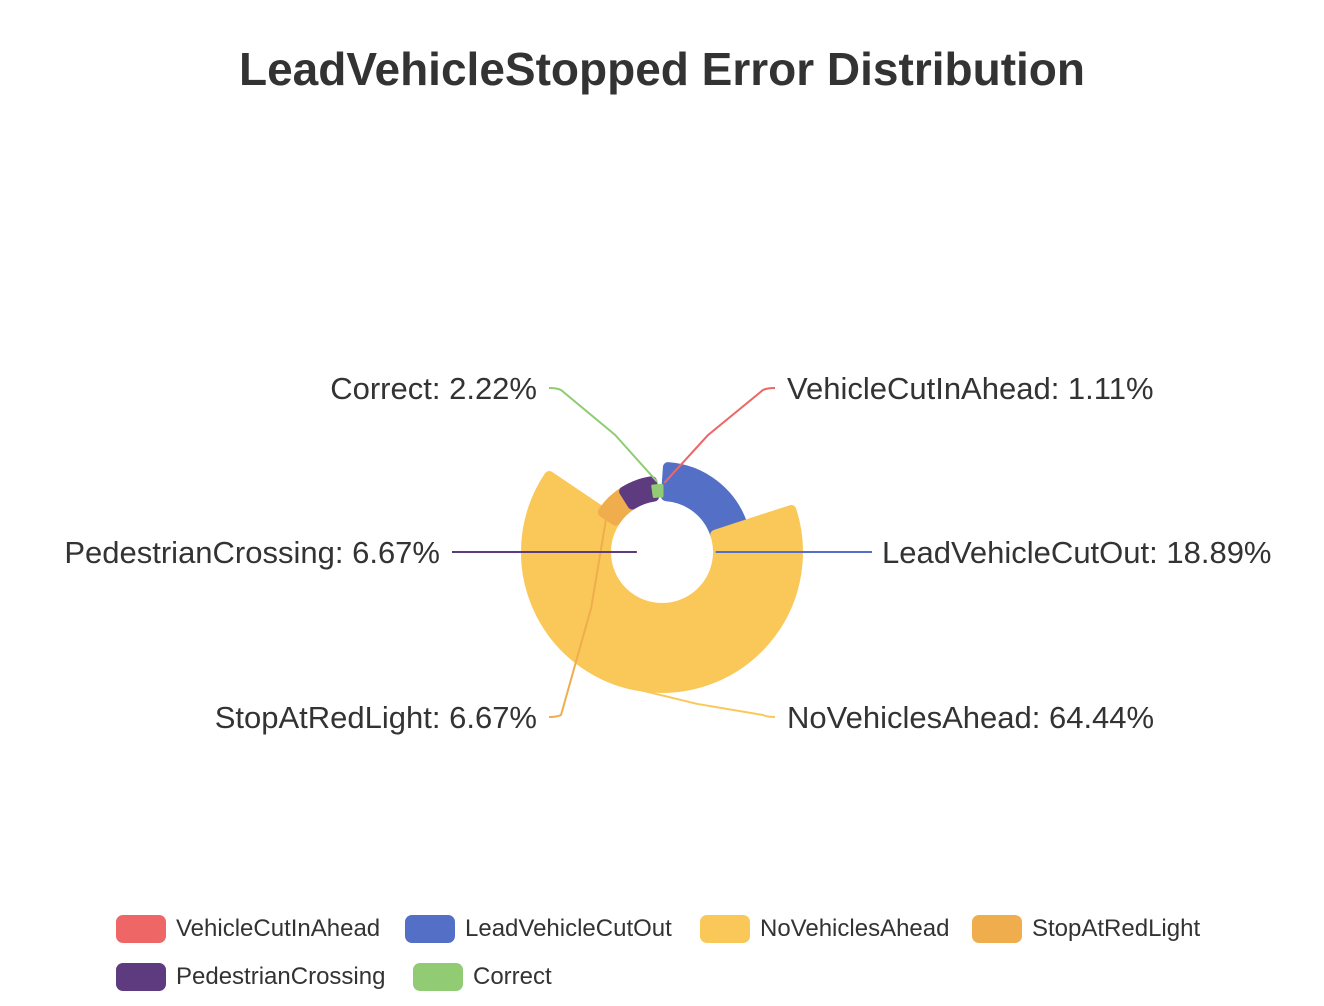 This screenshot has width=1324, height=1006. Describe the element at coordinates (433, 388) in the screenshot. I see `slice-label-correct: Correct: 2.22%` at that location.